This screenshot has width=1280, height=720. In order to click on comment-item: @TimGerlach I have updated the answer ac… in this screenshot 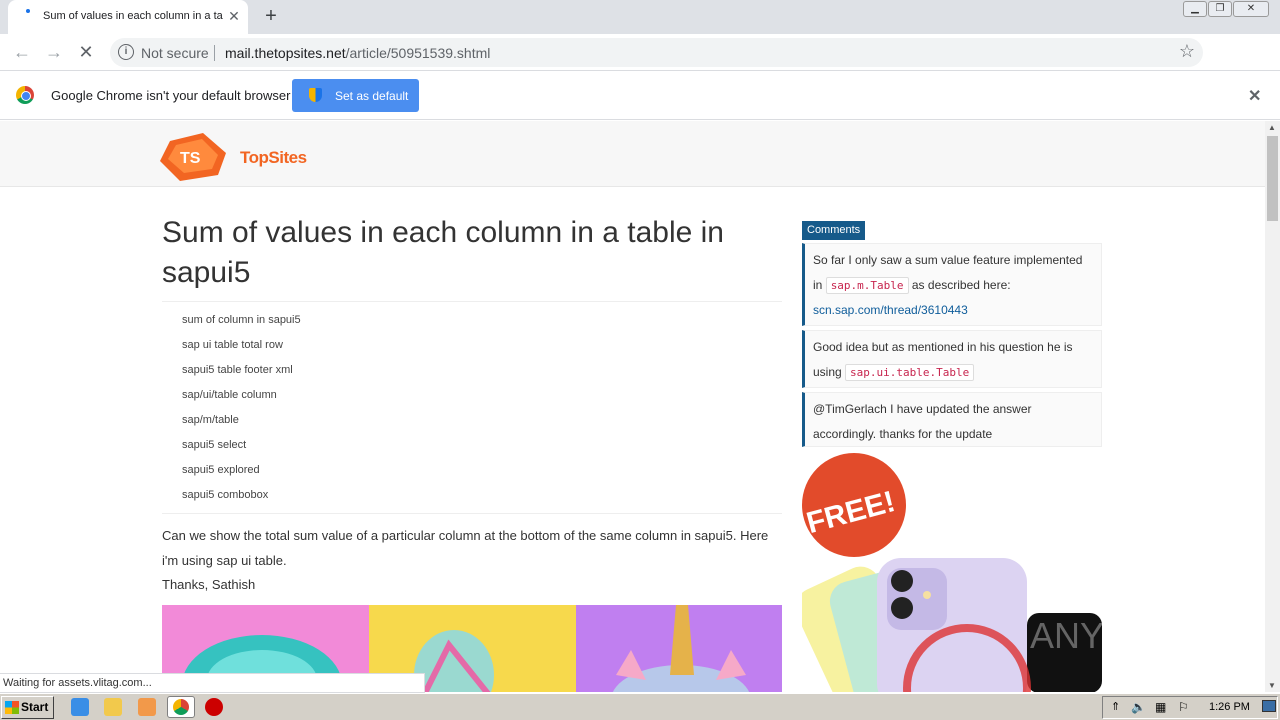, I will do `click(952, 419)`.